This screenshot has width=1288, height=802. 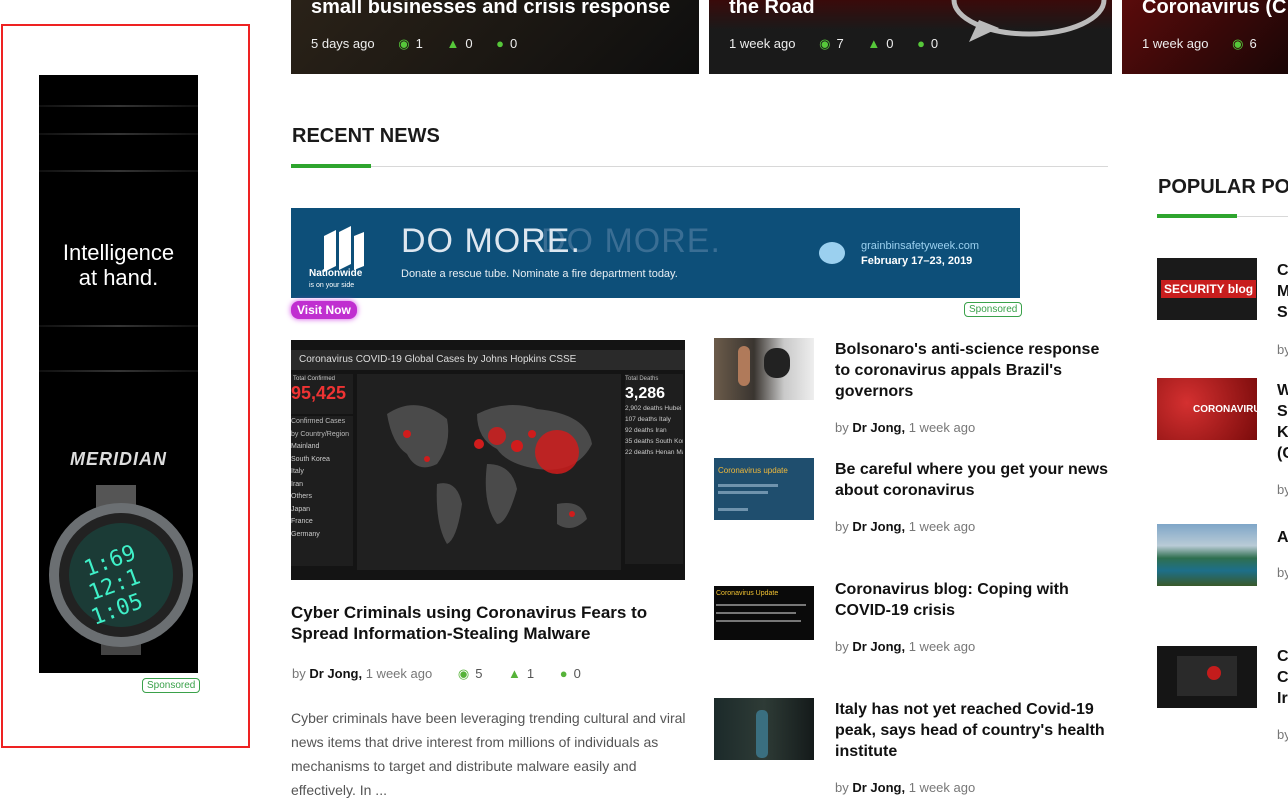 I want to click on death-row: 107 deaths Italy, so click(x=648, y=419).